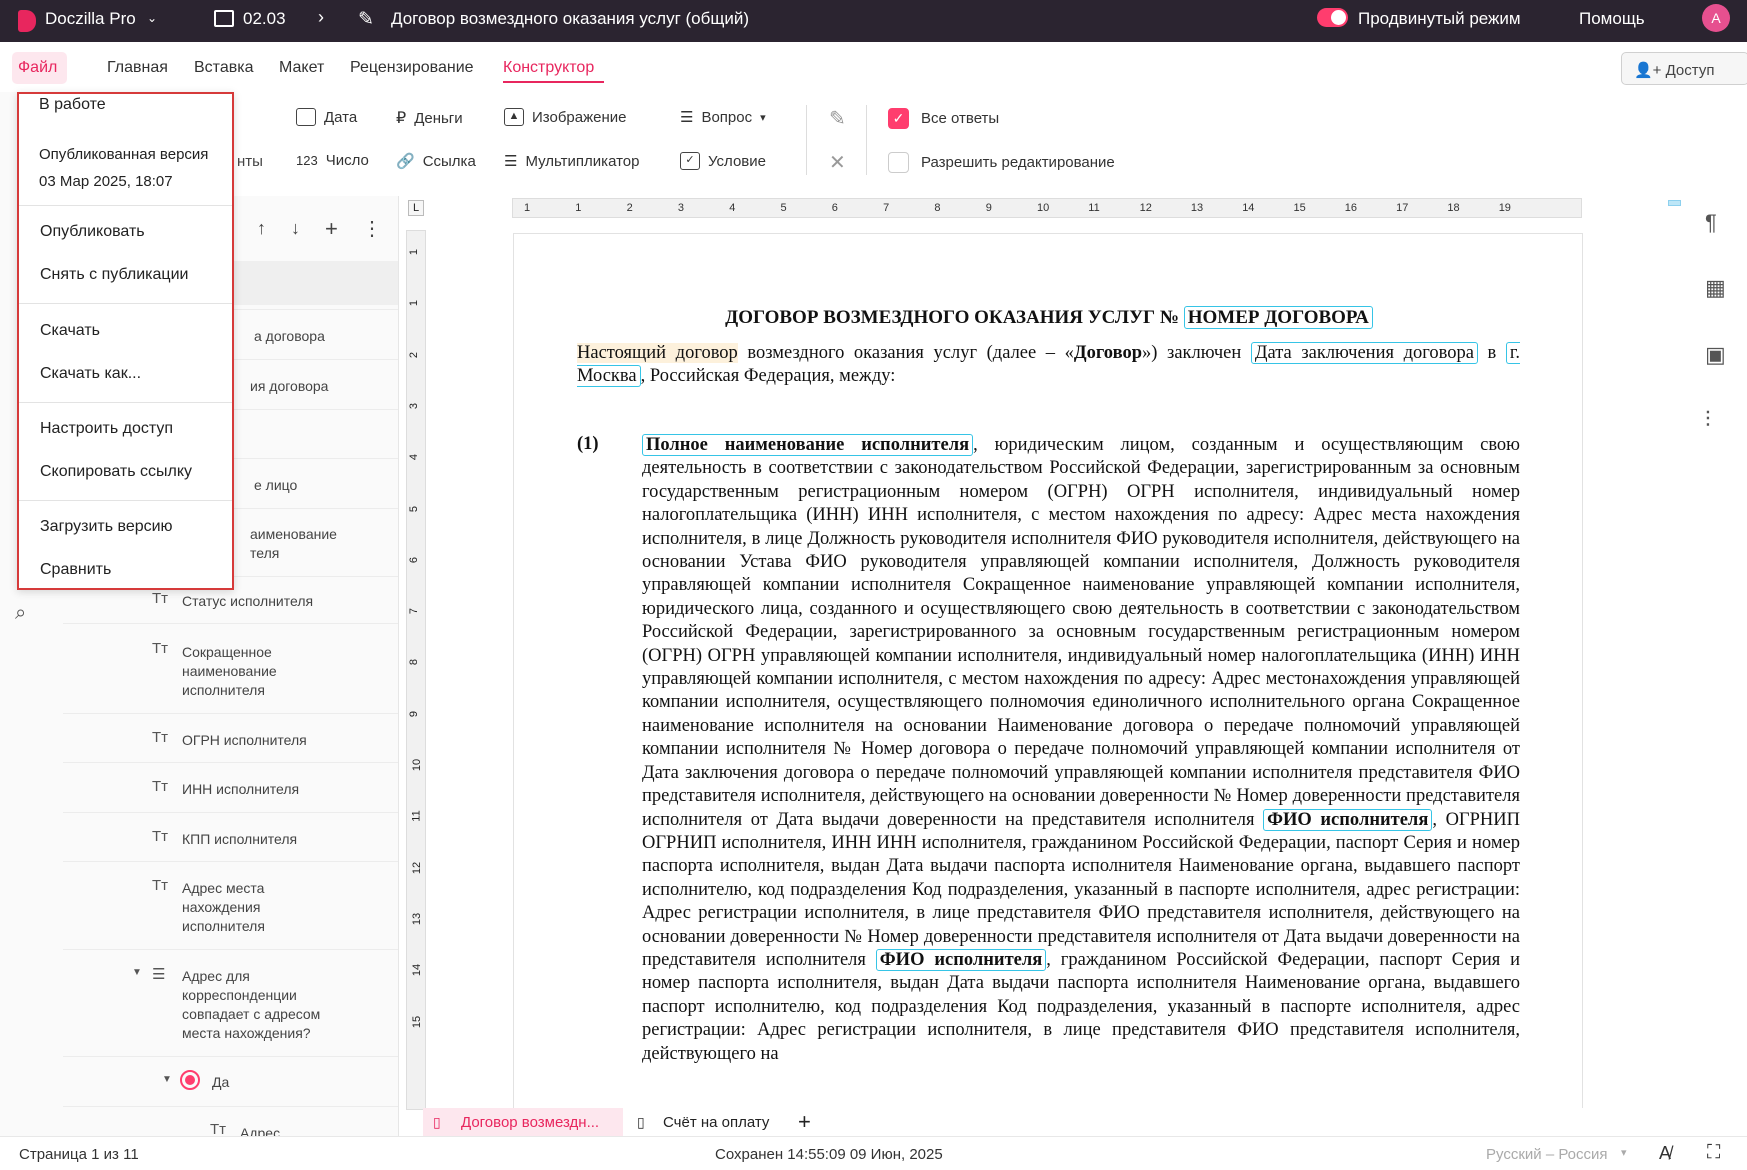 The height and width of the screenshot is (1170, 1747). Describe the element at coordinates (1711, 223) in the screenshot. I see `paragraph-marks-icon: ¶` at that location.